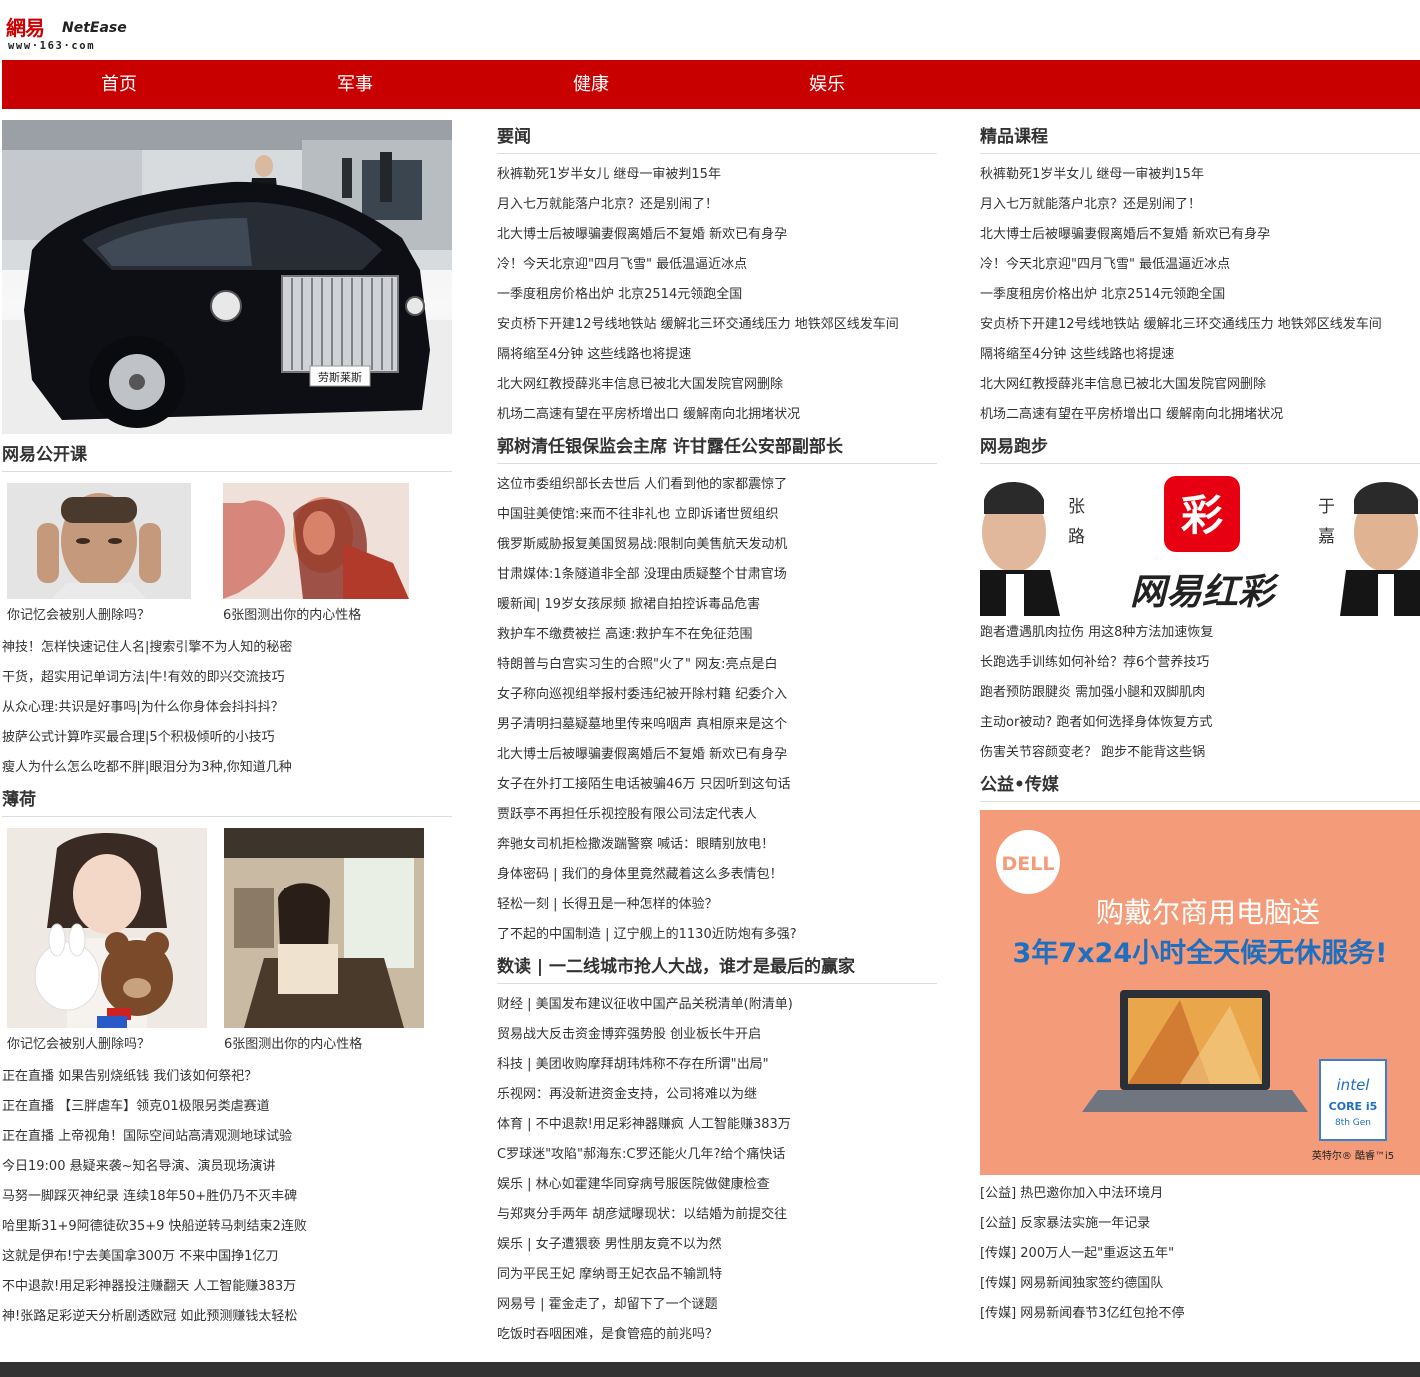 The width and height of the screenshot is (1420, 1377). I want to click on thumb-caption: 你记忆会被别人删除吗？, so click(79, 1044).